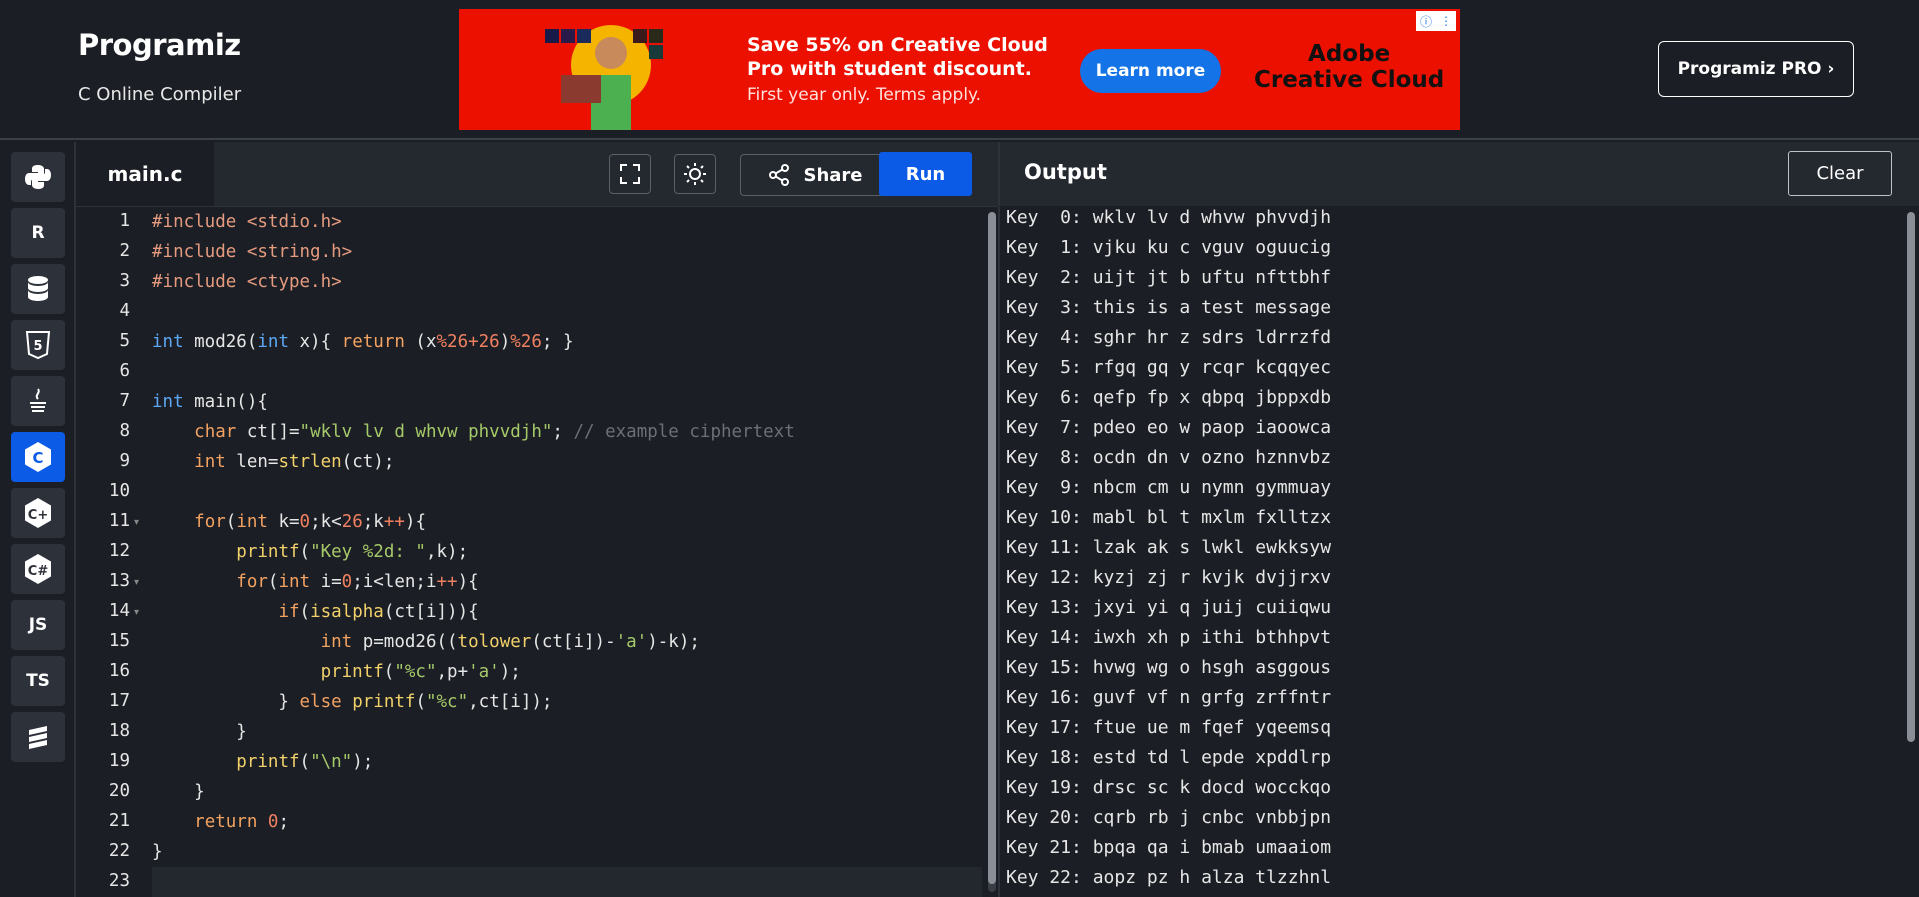 The image size is (1919, 897). What do you see at coordinates (305, 762) in the screenshot?
I see `code-line: printf("\n");` at bounding box center [305, 762].